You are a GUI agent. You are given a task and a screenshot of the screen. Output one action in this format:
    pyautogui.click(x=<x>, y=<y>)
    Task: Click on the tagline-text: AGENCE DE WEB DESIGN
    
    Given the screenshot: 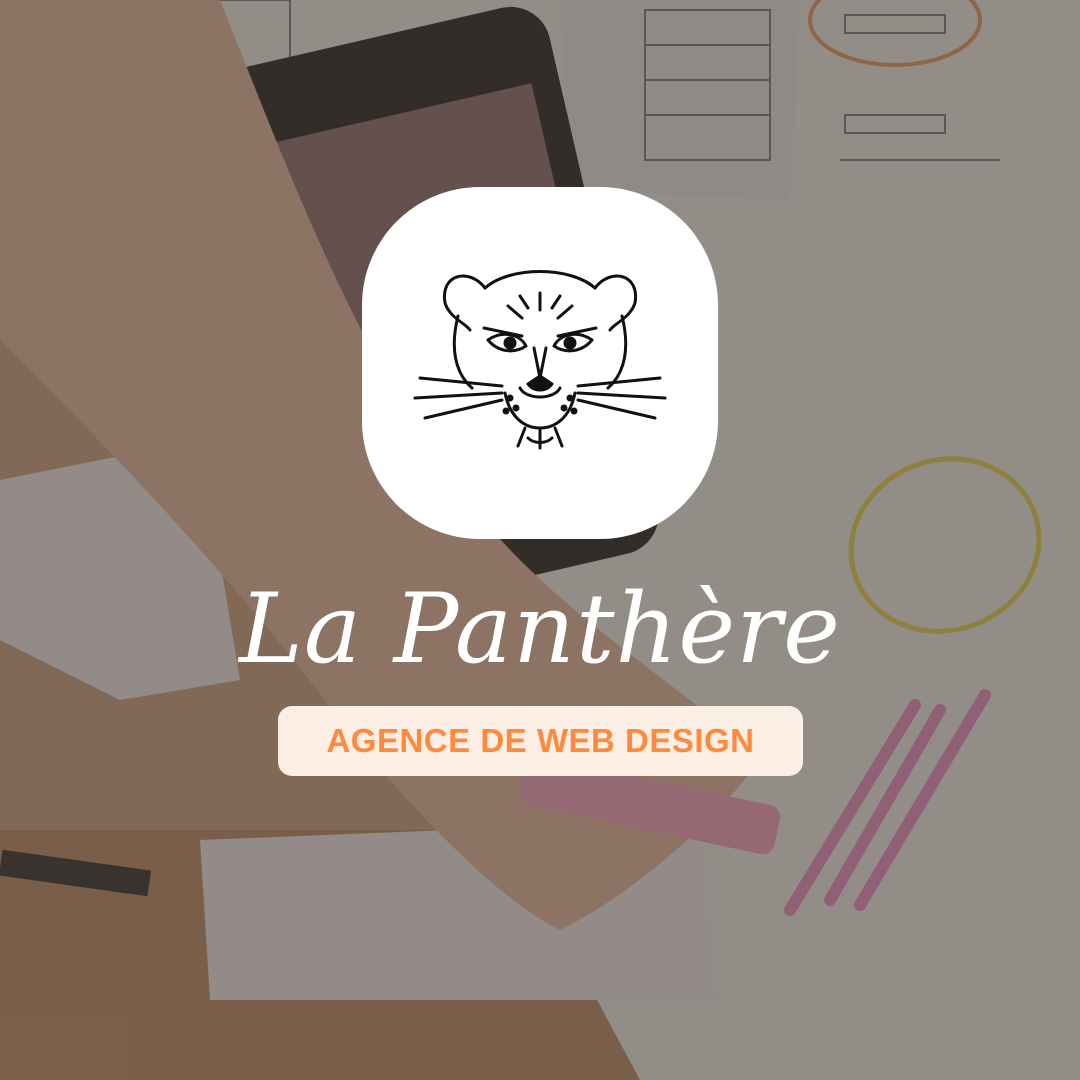 What is the action you would take?
    pyautogui.click(x=540, y=740)
    